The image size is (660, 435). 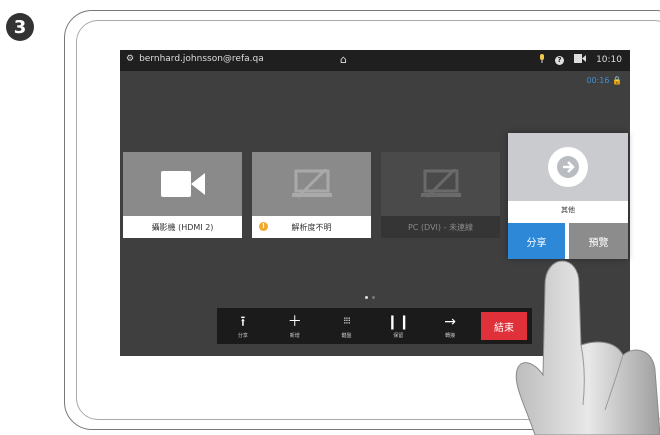 I want to click on lock-icon: 🔒, so click(x=617, y=80).